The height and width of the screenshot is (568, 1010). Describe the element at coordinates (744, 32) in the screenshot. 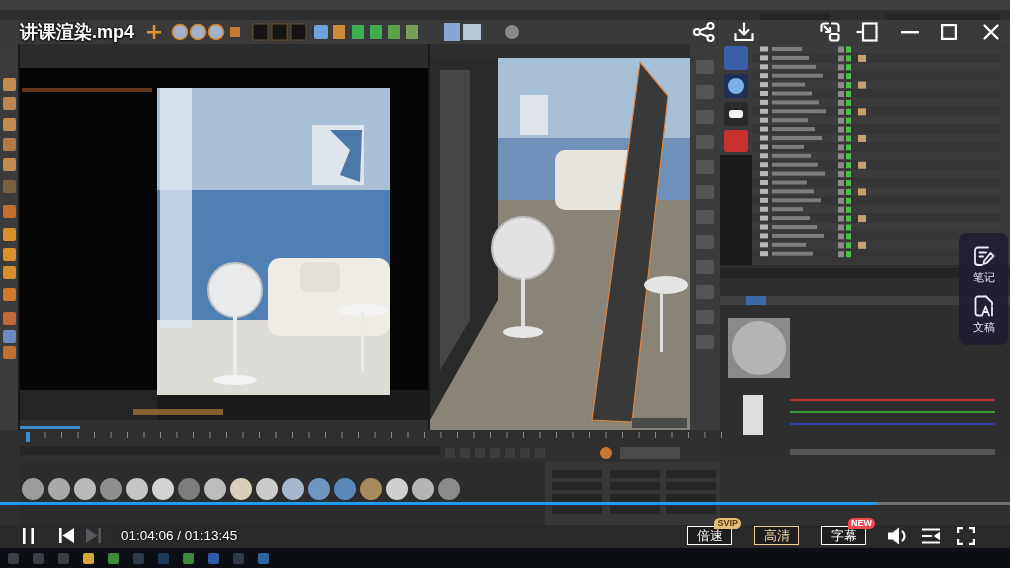

I see `download-icon` at that location.